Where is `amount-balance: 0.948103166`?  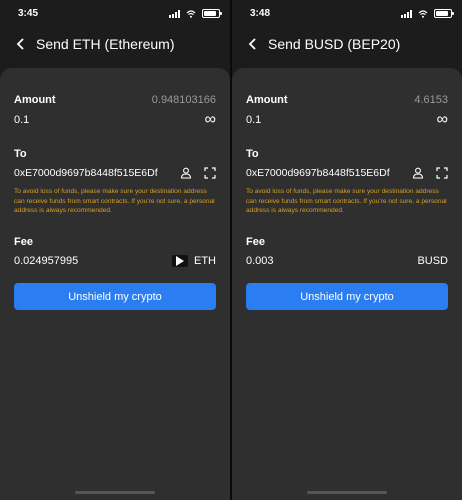 amount-balance: 0.948103166 is located at coordinates (183, 100).